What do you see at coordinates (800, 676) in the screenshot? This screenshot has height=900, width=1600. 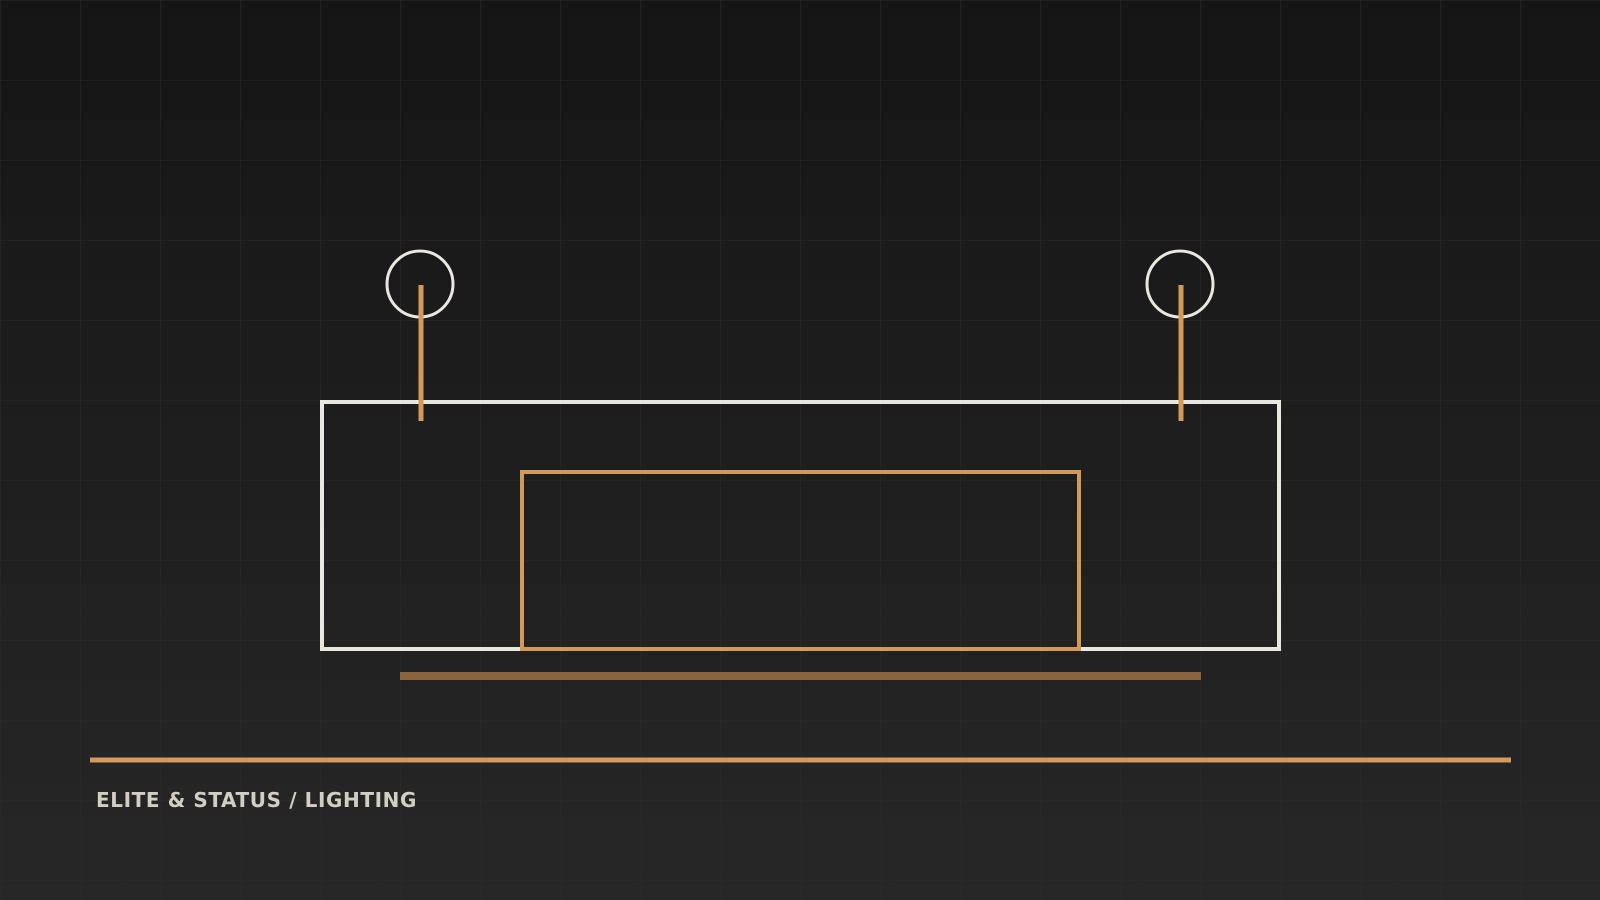 I see `base-shadow-bar` at bounding box center [800, 676].